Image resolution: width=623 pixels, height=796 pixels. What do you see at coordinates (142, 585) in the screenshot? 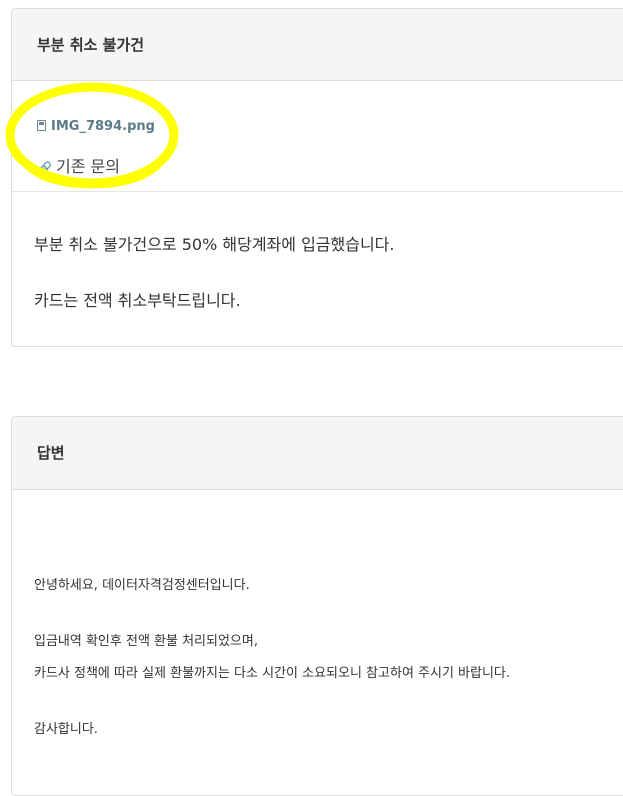
I see `answer-greeting: 안녕하세요, 데이터자격검정센터입니다.` at bounding box center [142, 585].